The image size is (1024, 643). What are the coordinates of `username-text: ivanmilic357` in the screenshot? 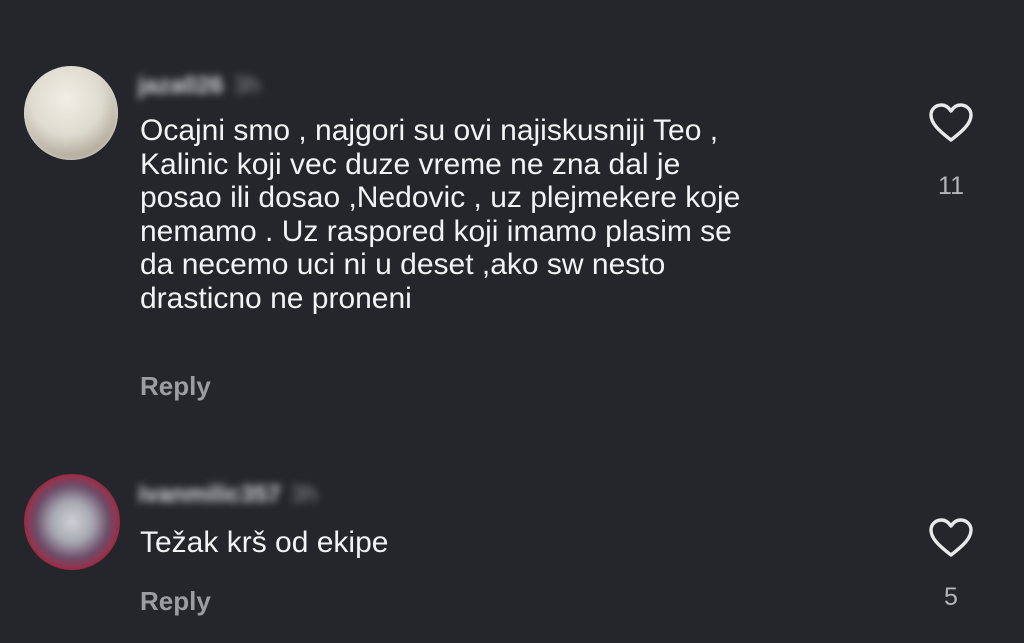 It's located at (209, 494).